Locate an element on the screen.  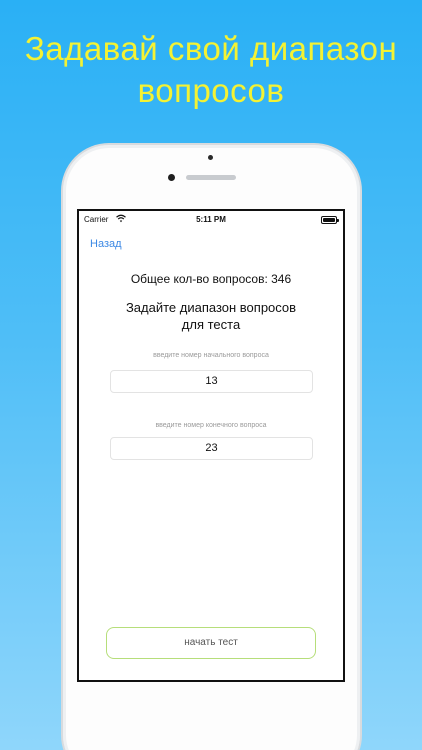
end-question-hint: введите номер конечного вопроса is located at coordinates (211, 425).